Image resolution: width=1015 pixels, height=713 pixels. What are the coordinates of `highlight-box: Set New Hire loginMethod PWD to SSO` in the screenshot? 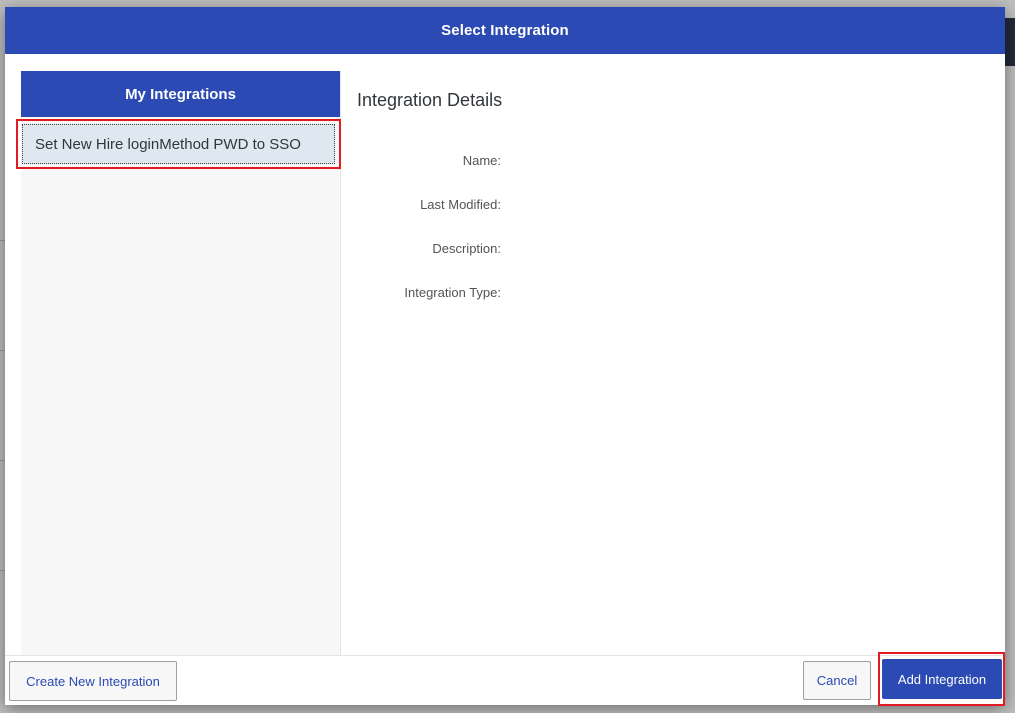 It's located at (178, 144).